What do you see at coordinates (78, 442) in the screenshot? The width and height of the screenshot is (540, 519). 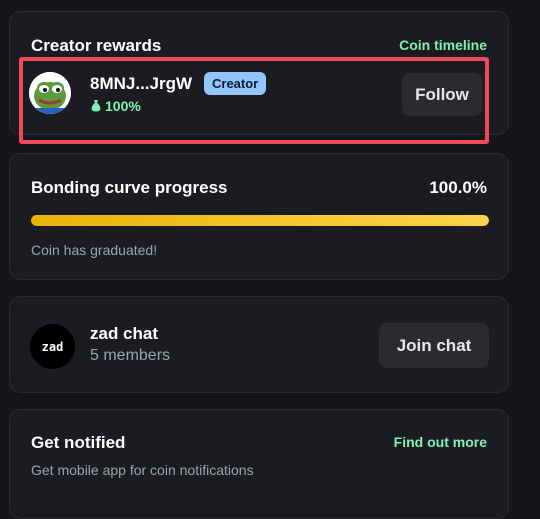 I see `notify-title: Get notified` at bounding box center [78, 442].